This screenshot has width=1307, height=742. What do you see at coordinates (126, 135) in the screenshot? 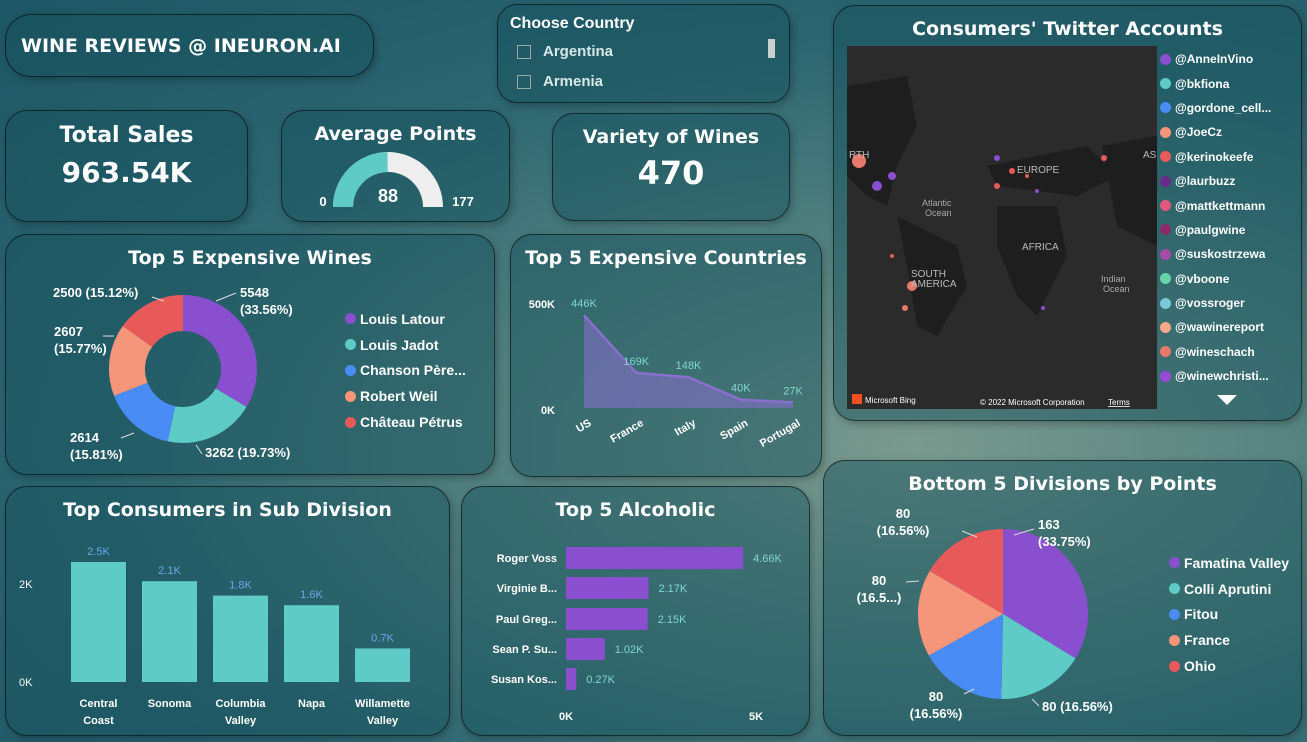
I see `total-sales-title: Total Sales` at bounding box center [126, 135].